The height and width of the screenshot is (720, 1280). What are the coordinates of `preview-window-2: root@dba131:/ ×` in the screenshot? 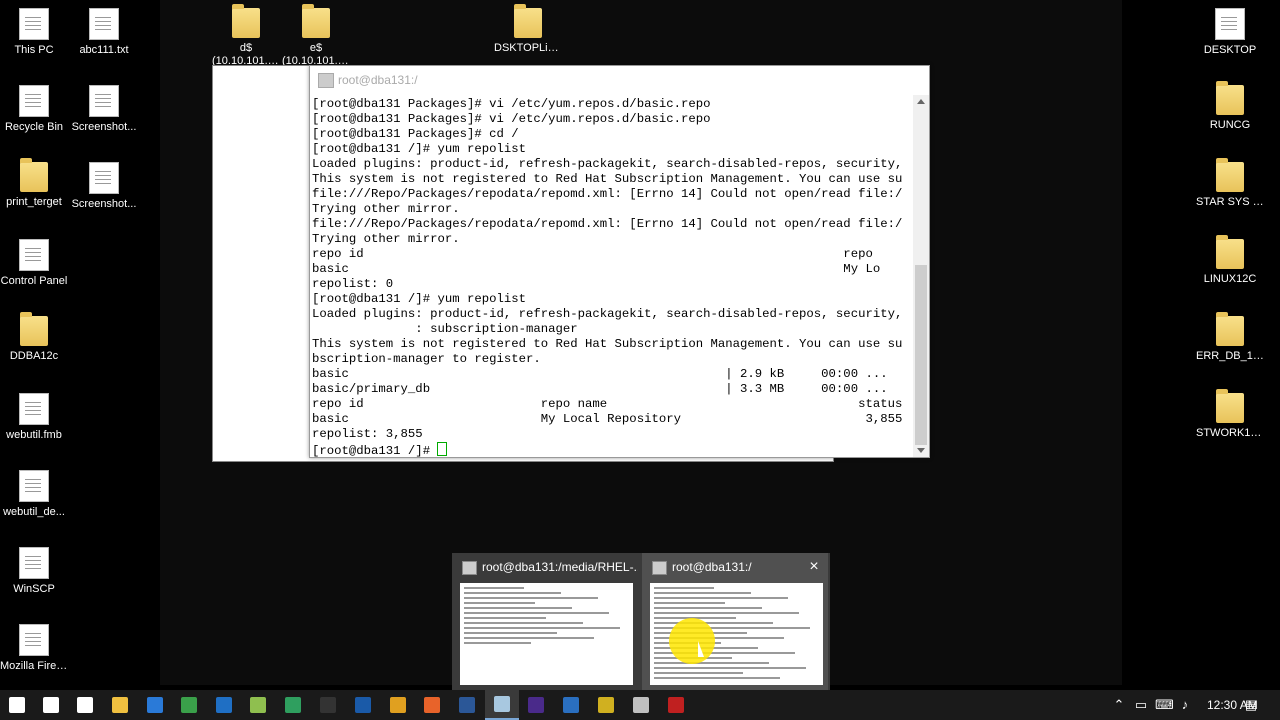 It's located at (735, 621).